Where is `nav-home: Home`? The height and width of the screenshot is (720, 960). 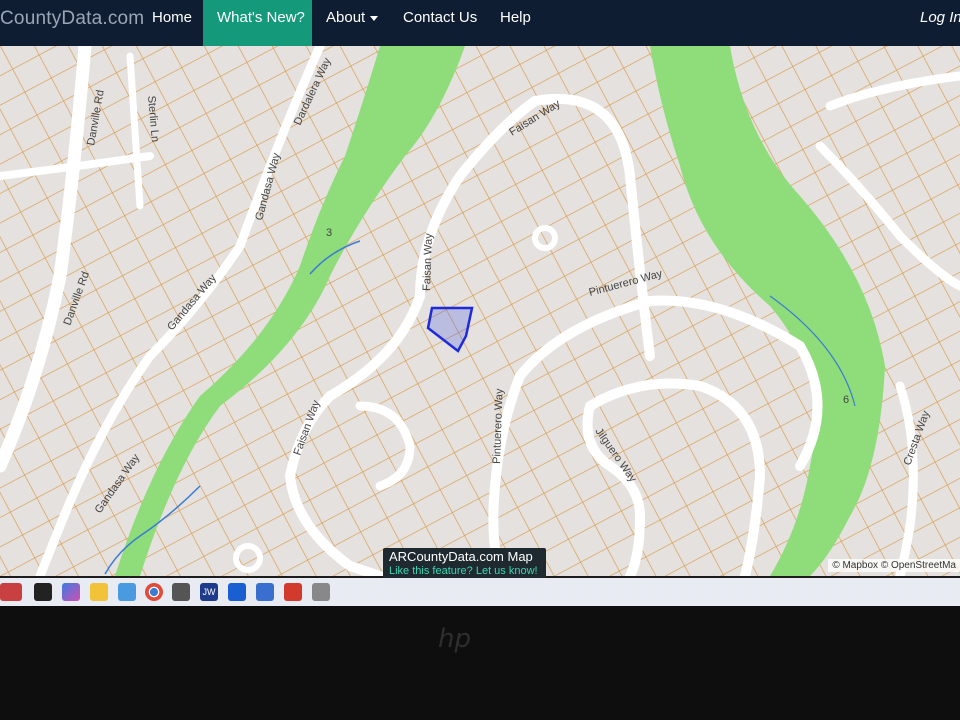
nav-home: Home is located at coordinates (172, 23).